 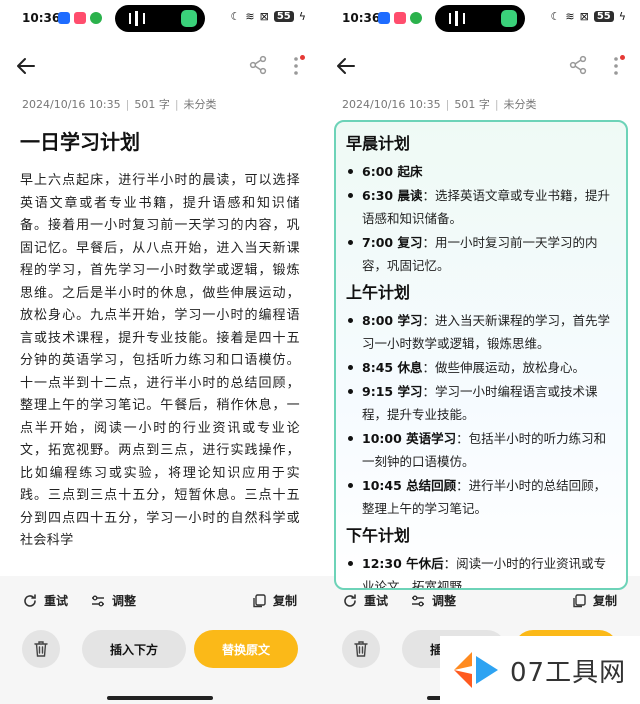 What do you see at coordinates (392, 242) in the screenshot?
I see `plan-item-time: 7:00 复习` at bounding box center [392, 242].